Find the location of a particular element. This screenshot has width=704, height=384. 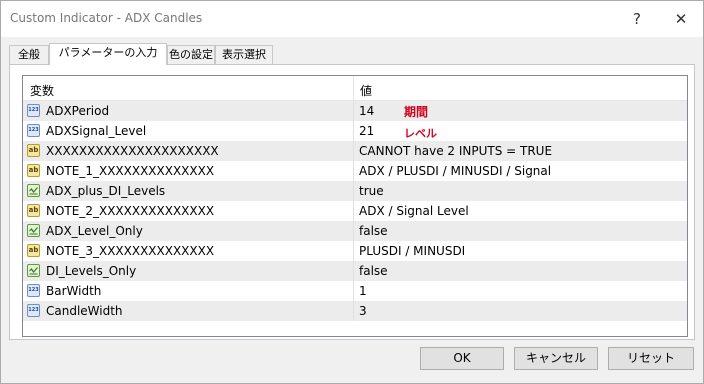

table-row: ADX_plus_DI_Levels true is located at coordinates (355, 191).